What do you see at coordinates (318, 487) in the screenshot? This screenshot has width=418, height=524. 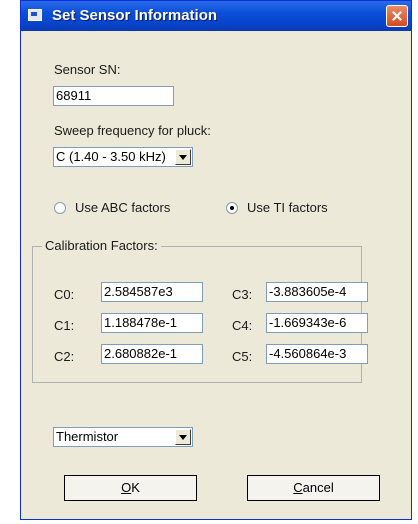 I see `cancel-label-rest: ancel` at bounding box center [318, 487].